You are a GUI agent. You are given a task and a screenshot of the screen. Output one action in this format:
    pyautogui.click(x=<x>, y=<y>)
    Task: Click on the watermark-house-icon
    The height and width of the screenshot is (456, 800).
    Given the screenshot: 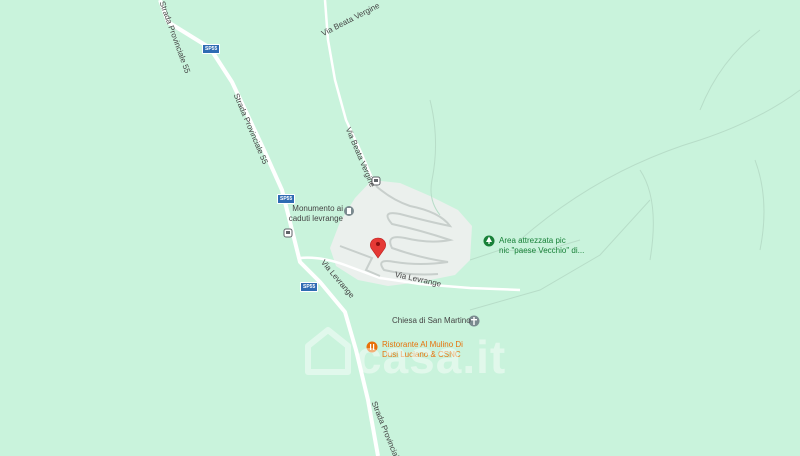 What is the action you would take?
    pyautogui.click(x=328, y=351)
    